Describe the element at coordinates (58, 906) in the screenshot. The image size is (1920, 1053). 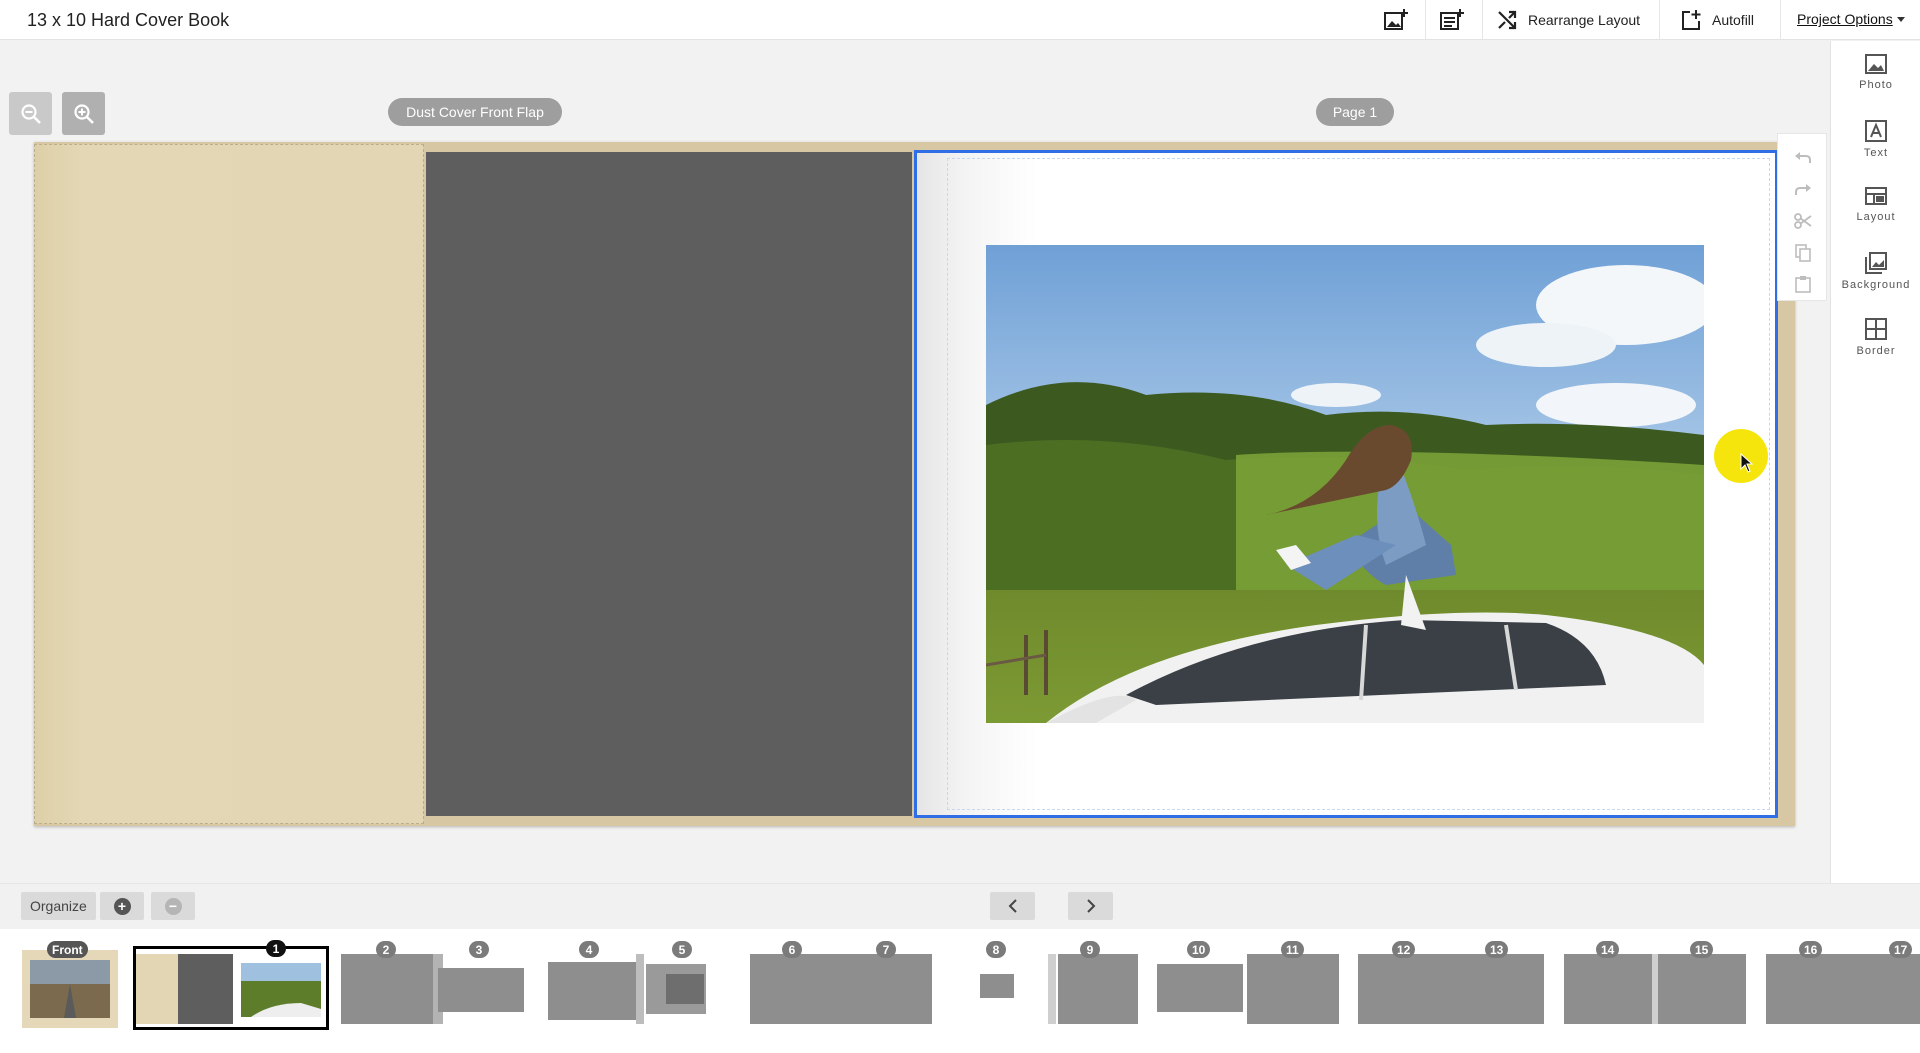
I see `organize-button: Organize` at that location.